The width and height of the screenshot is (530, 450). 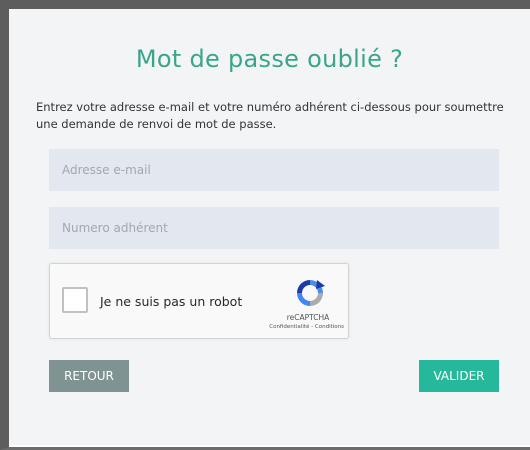 What do you see at coordinates (287, 327) in the screenshot?
I see `recaptcha-terms-links: Confidentialité - Conditions` at bounding box center [287, 327].